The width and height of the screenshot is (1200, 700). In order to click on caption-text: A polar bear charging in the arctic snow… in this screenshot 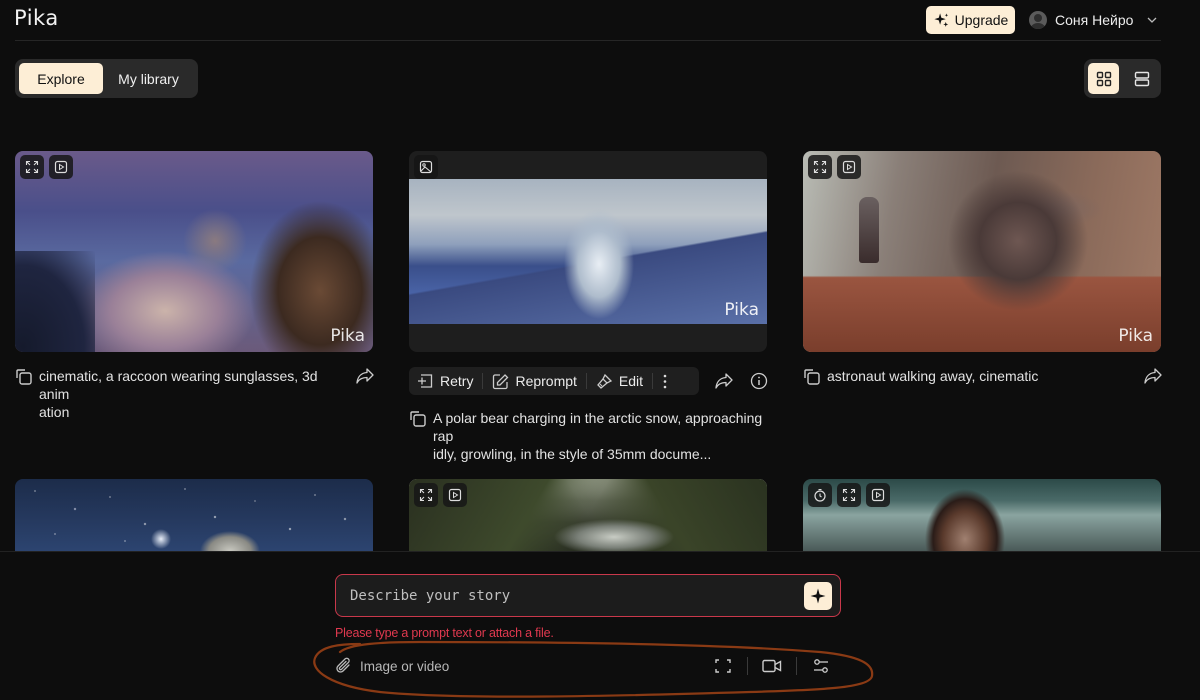, I will do `click(598, 436)`.